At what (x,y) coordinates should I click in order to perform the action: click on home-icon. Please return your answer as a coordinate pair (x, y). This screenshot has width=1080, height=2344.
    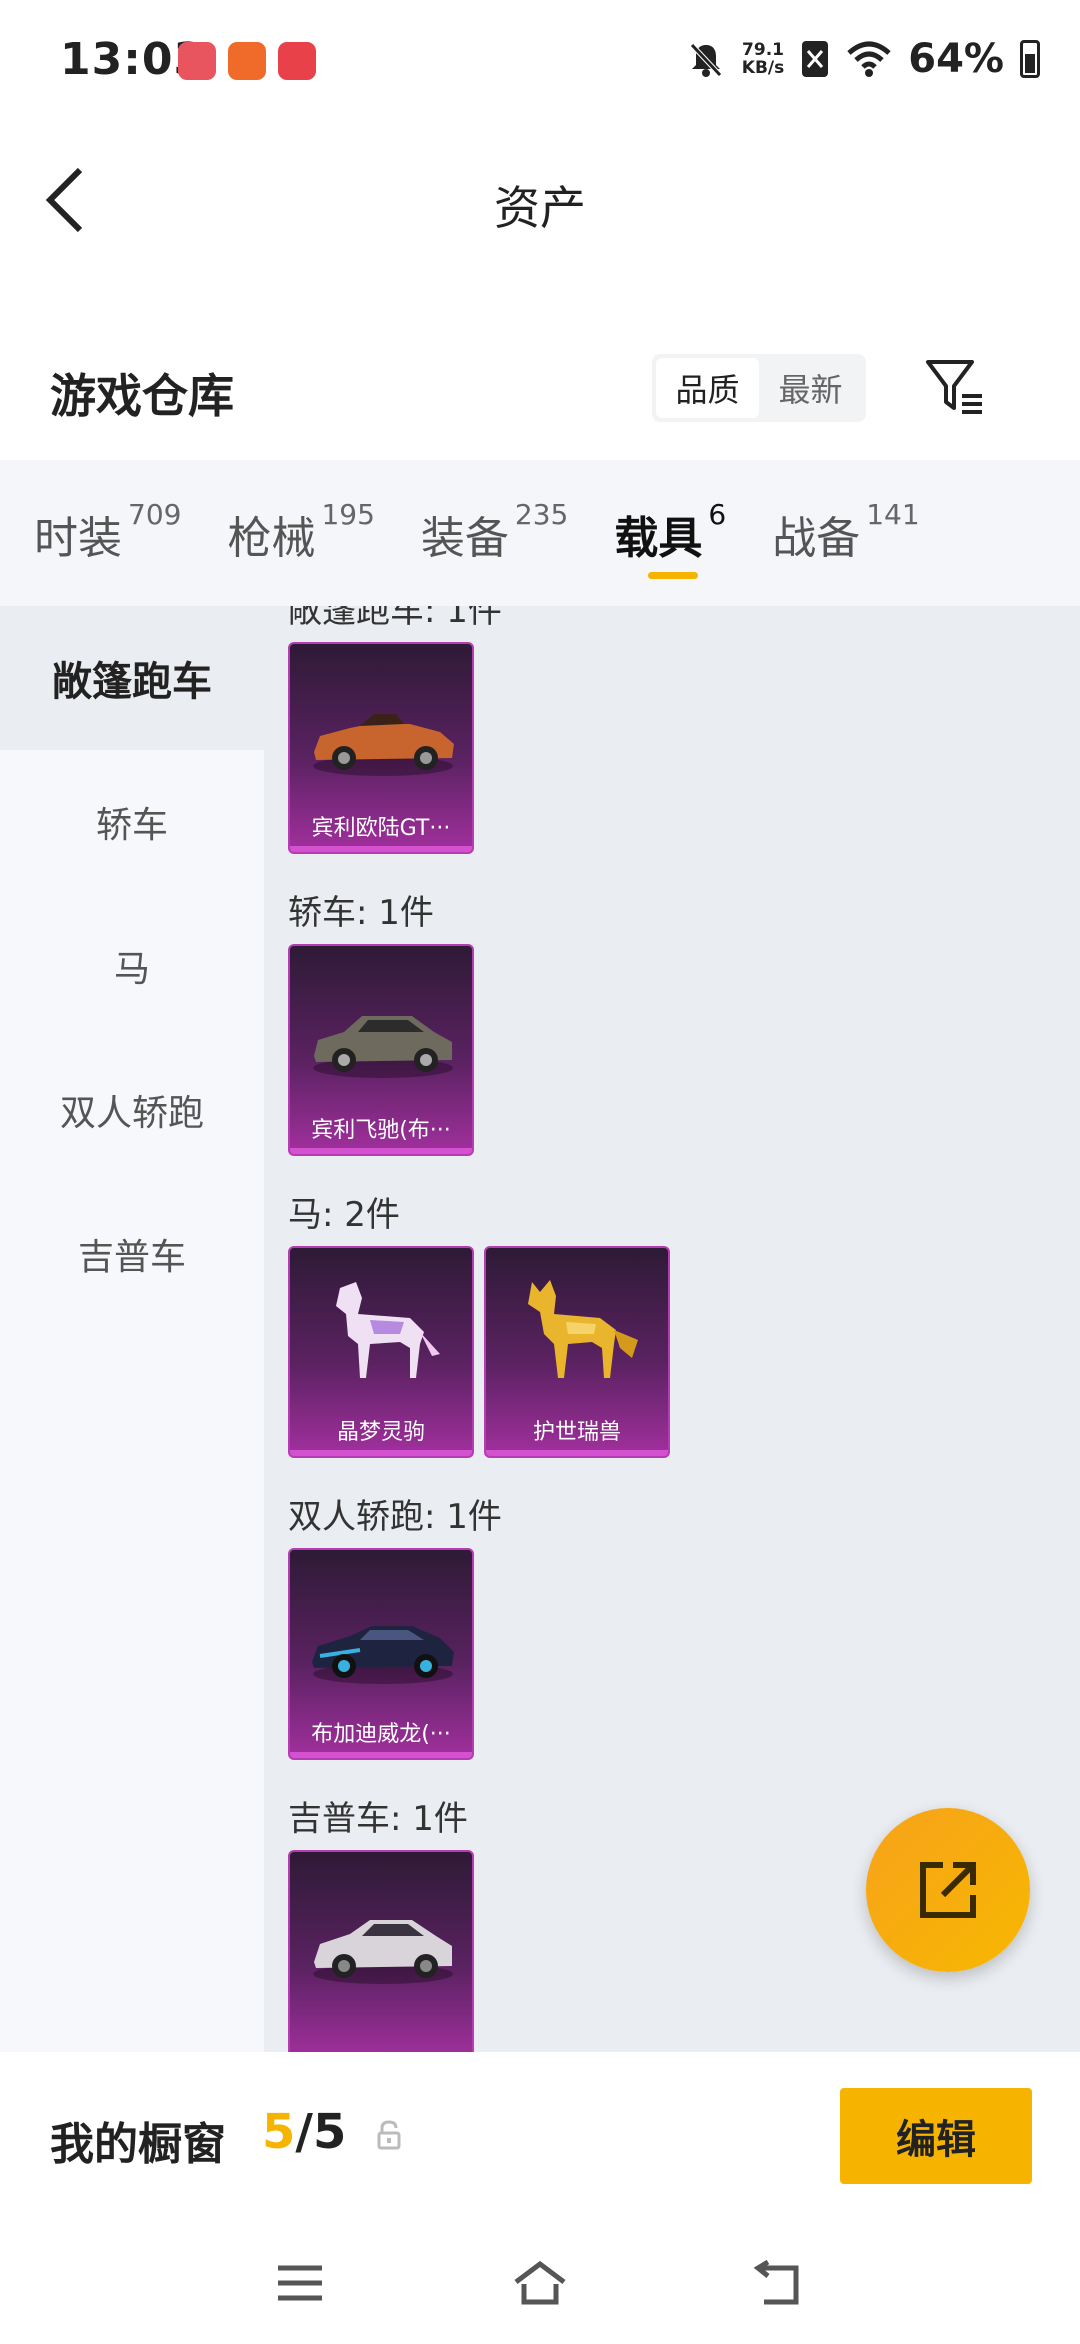
    Looking at the image, I should click on (540, 2283).